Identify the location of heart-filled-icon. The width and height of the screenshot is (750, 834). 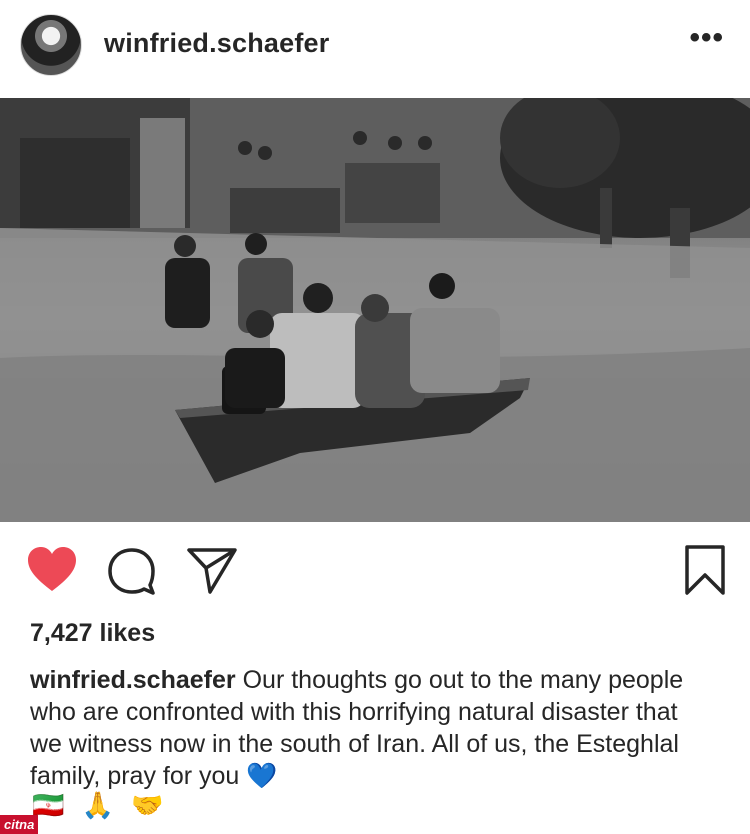
(52, 570).